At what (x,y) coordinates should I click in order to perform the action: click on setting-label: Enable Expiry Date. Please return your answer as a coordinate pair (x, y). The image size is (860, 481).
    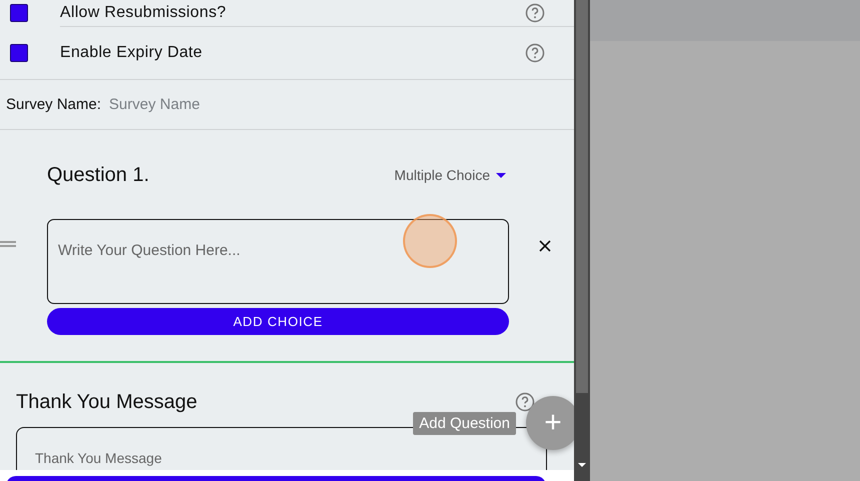
    Looking at the image, I should click on (132, 53).